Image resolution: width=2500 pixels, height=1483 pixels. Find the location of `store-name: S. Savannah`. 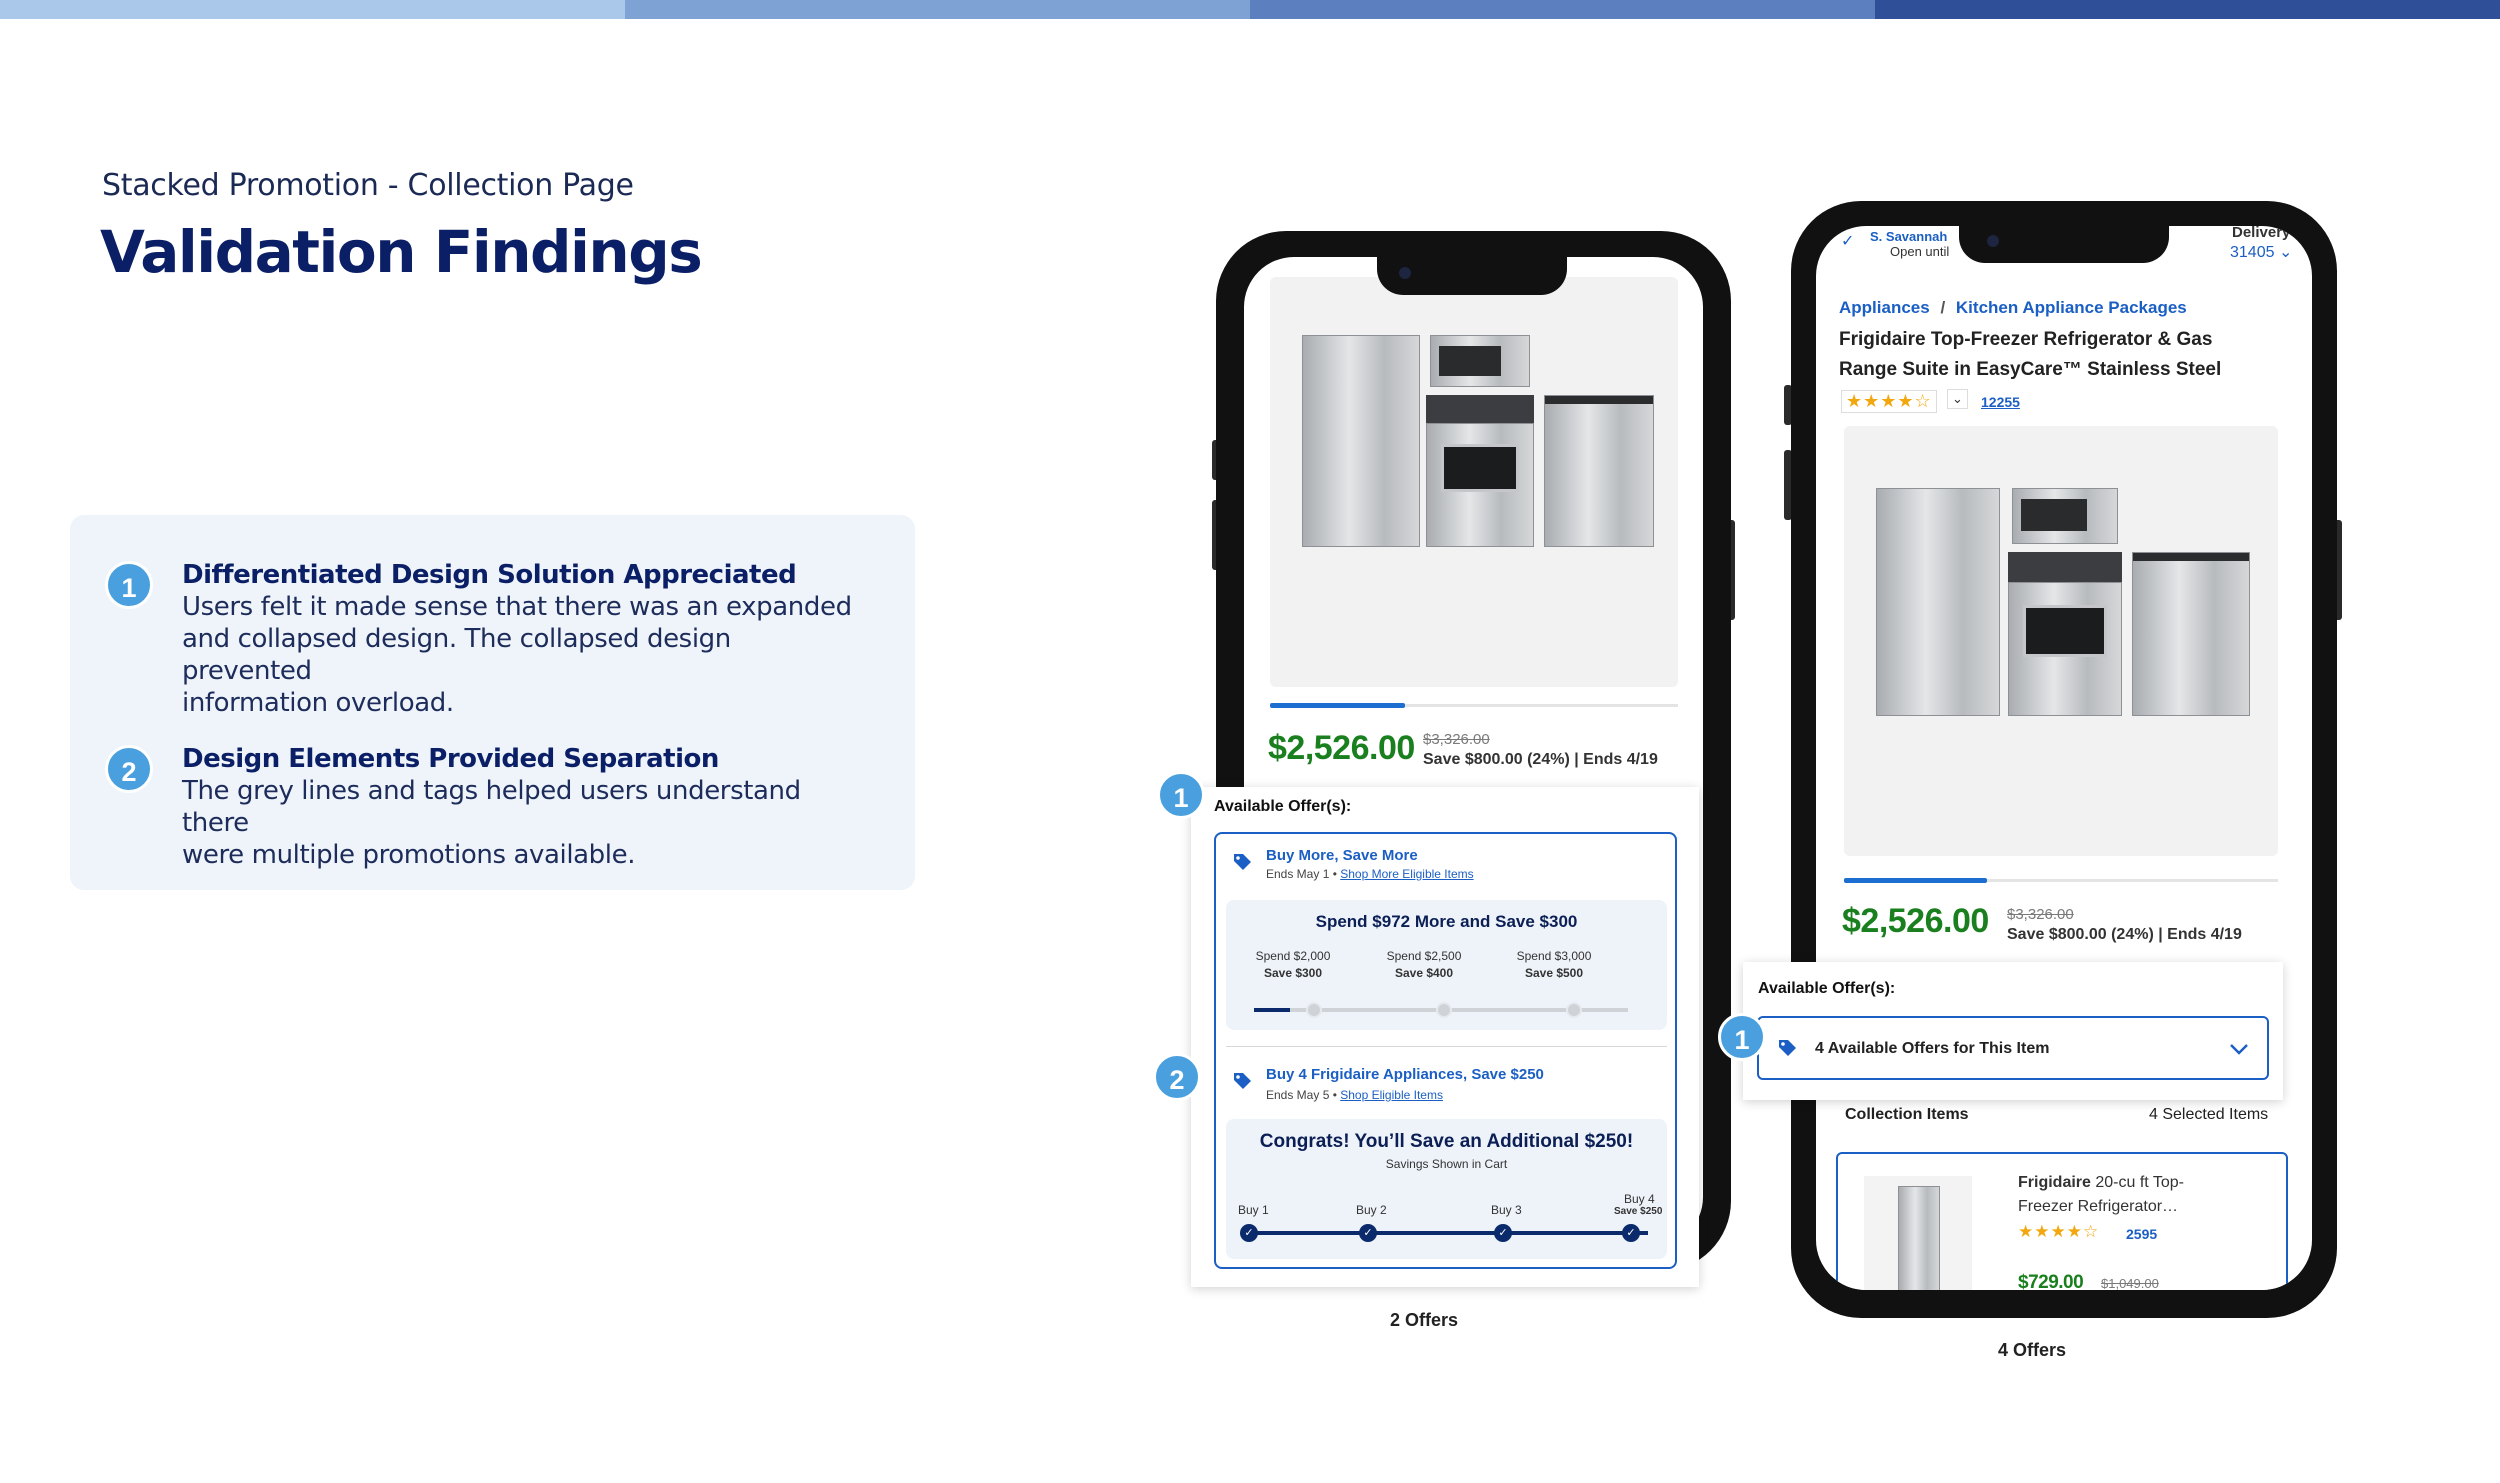

store-name: S. Savannah is located at coordinates (1908, 236).